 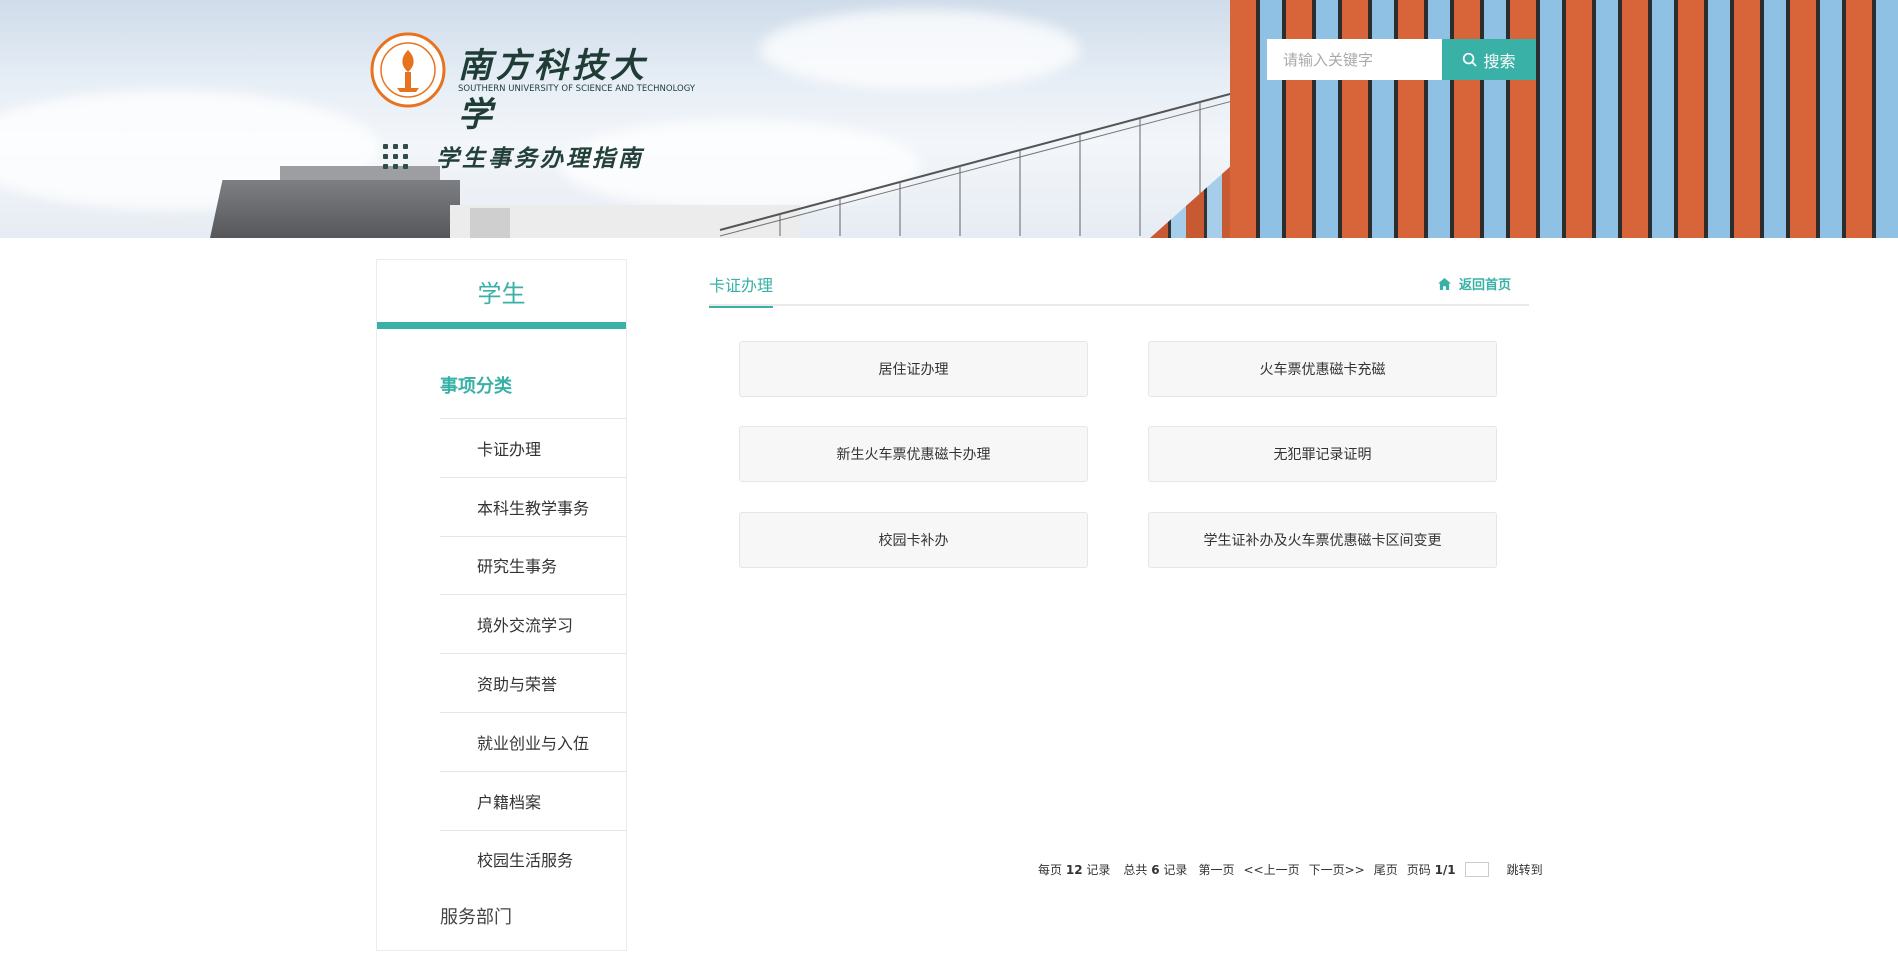 I want to click on sidebar-item-household-archives: 户籍档案, so click(x=533, y=800).